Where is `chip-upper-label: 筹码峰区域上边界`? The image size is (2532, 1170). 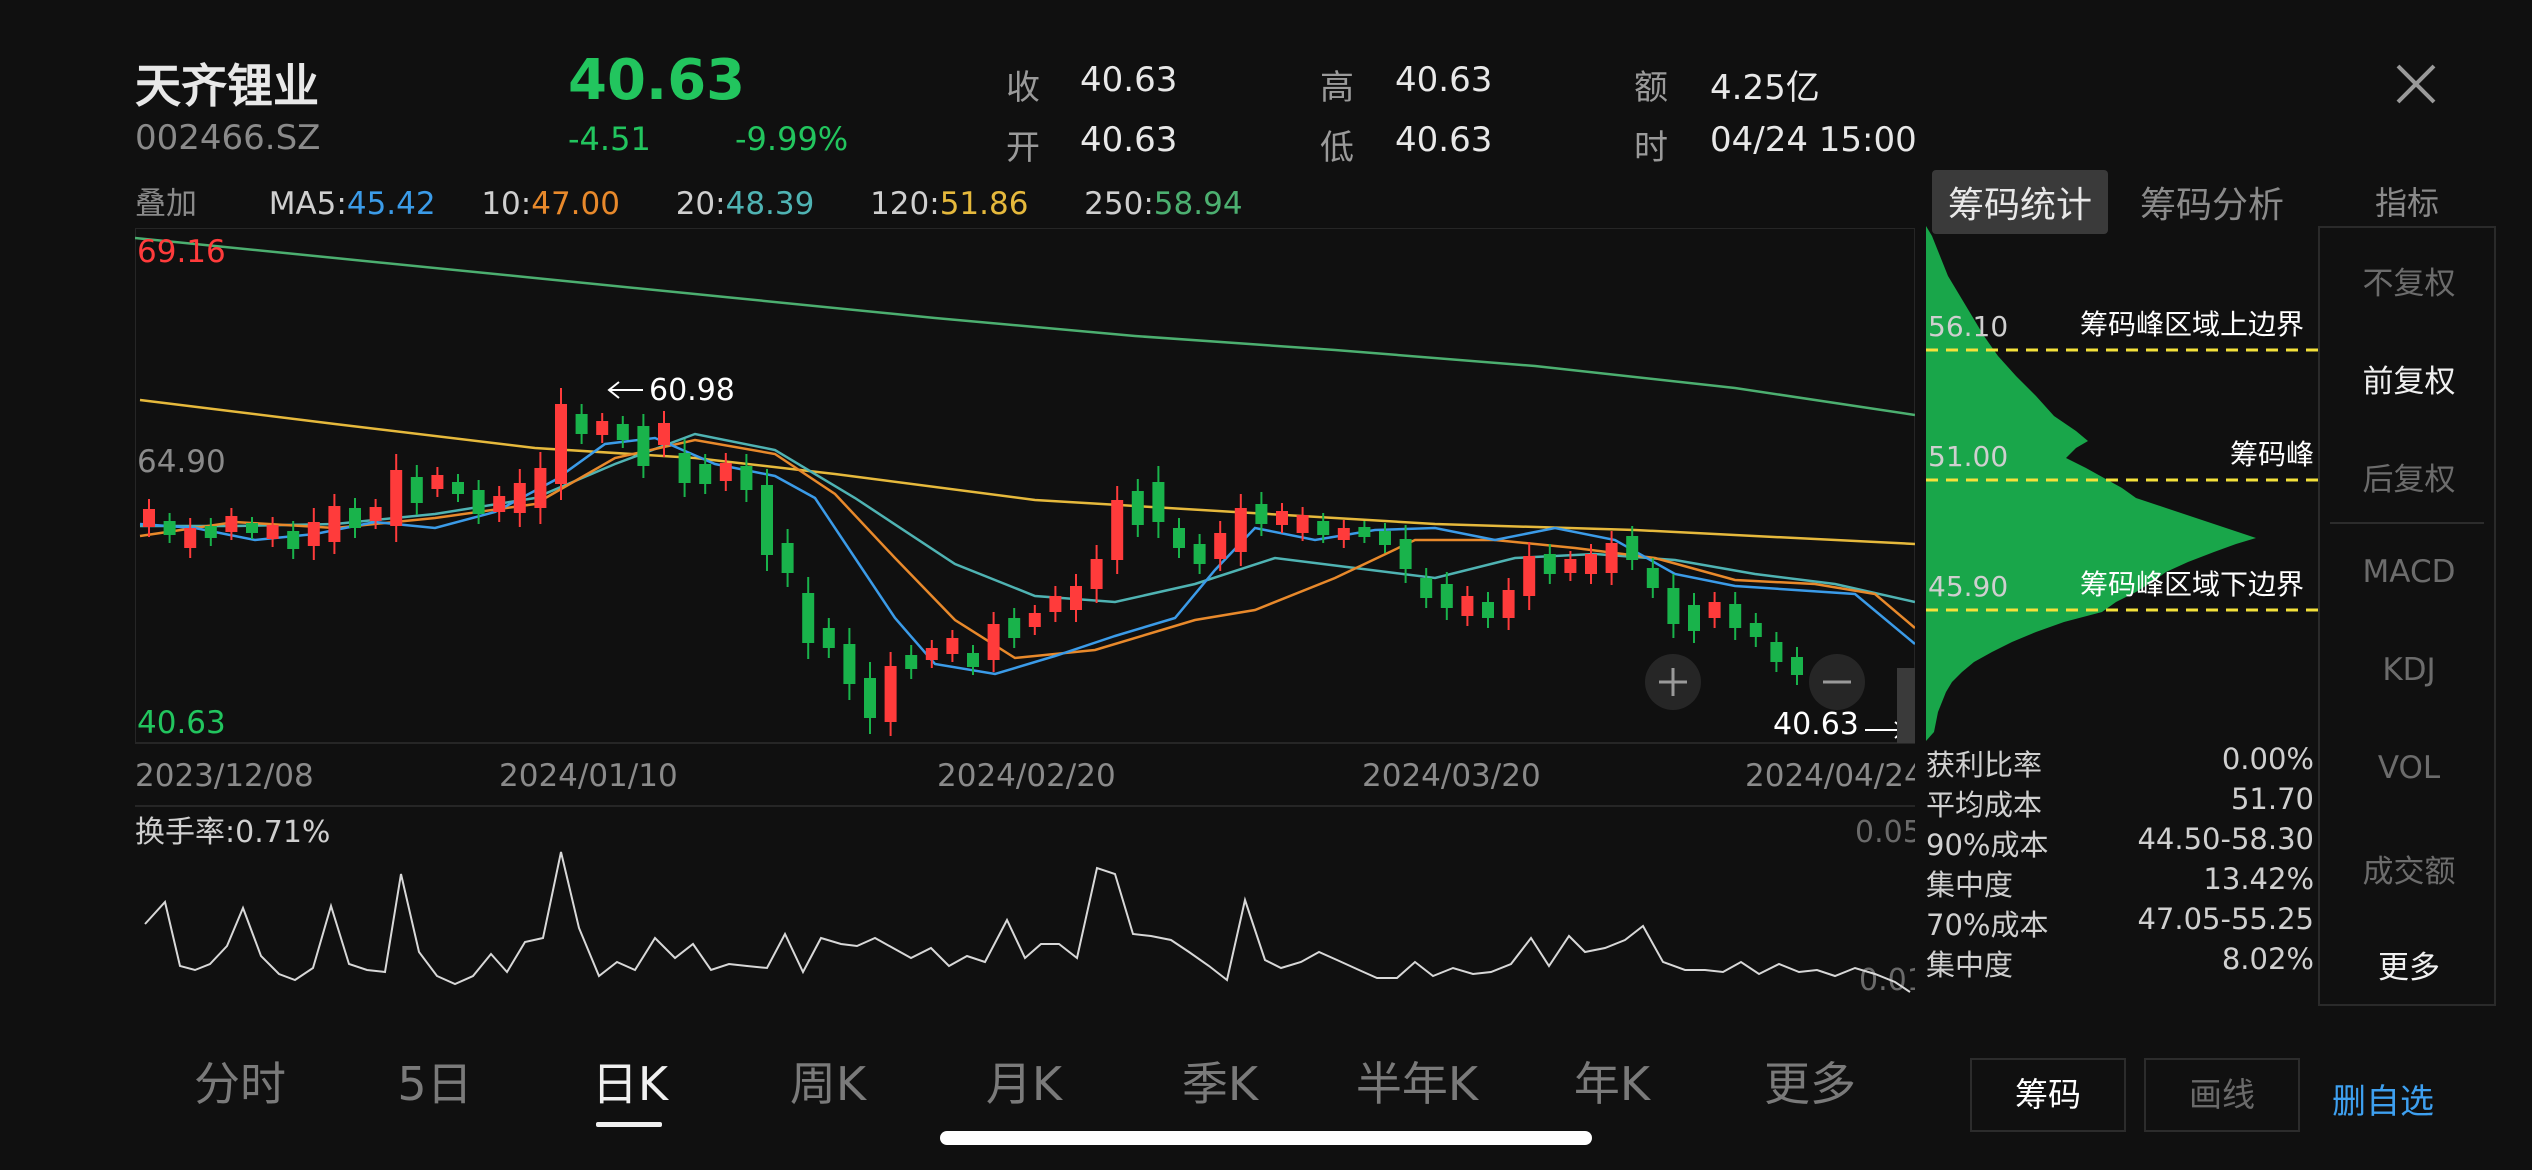
chip-upper-label: 筹码峰区域上边界 is located at coordinates (2192, 324).